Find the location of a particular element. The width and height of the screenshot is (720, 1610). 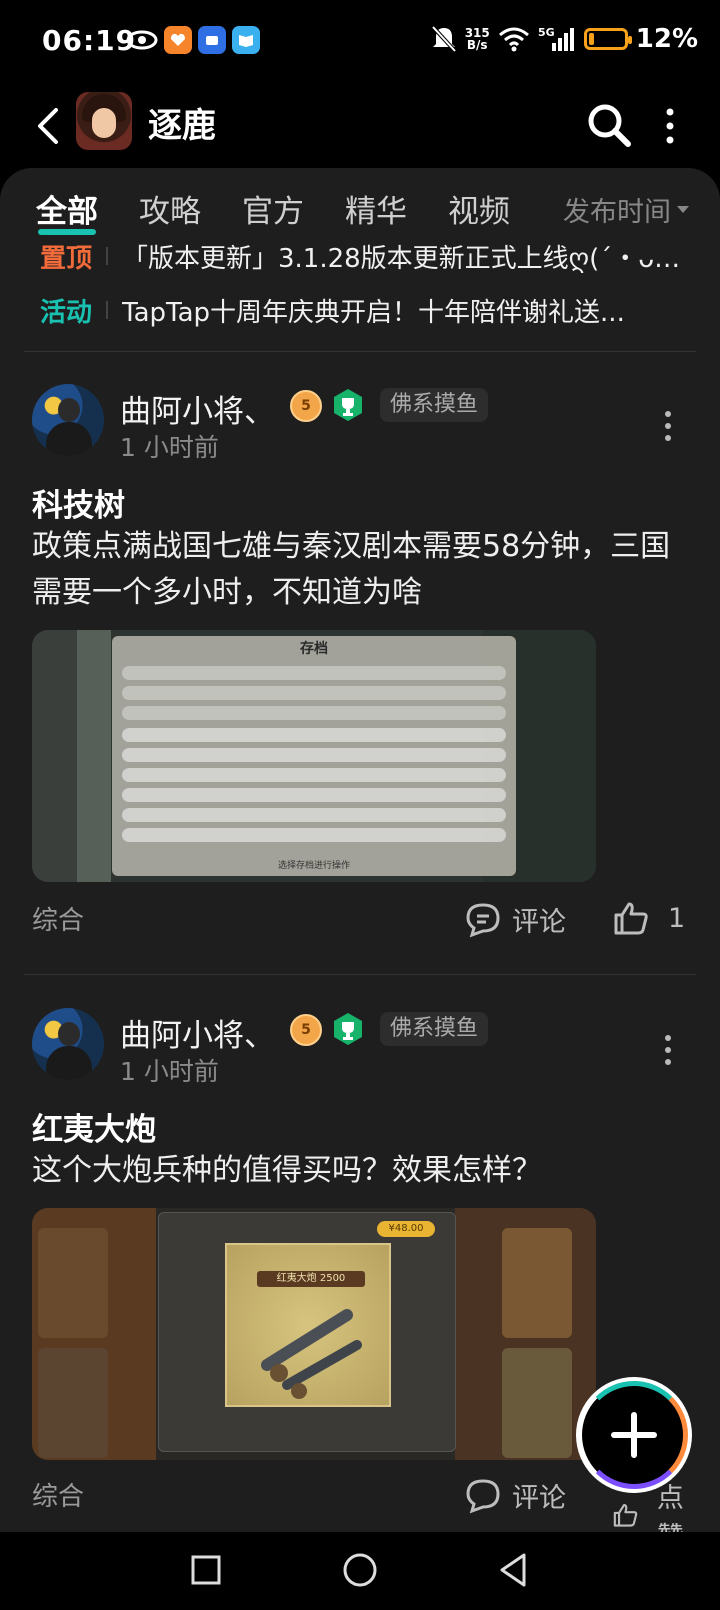

new-post-button is located at coordinates (634, 1435).